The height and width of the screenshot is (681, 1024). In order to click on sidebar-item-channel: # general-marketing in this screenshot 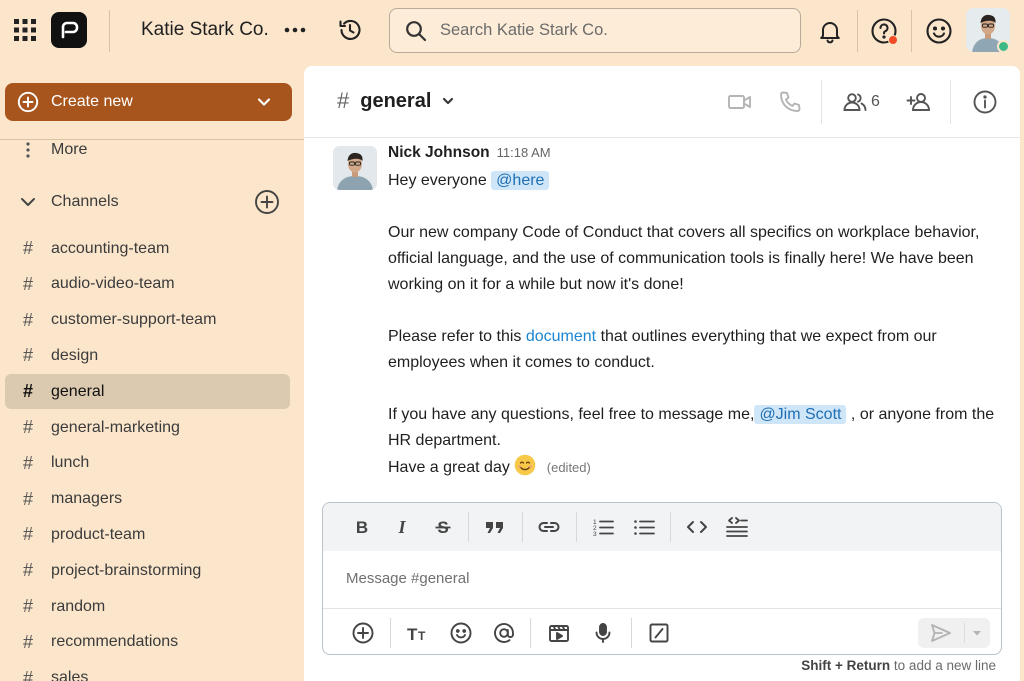, I will do `click(147, 427)`.